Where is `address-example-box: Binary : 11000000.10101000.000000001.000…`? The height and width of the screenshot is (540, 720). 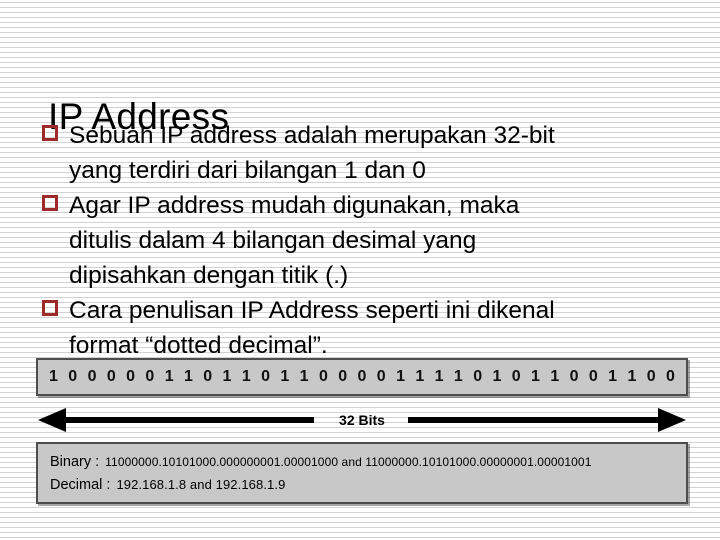 address-example-box: Binary : 11000000.10101000.000000001.000… is located at coordinates (362, 473).